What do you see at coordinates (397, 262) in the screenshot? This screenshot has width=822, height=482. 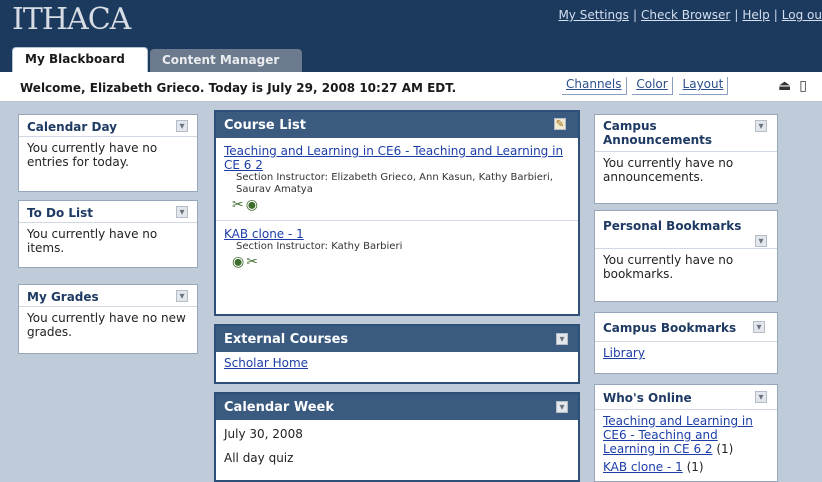 I see `course-tool-icons: ◉ ✂` at bounding box center [397, 262].